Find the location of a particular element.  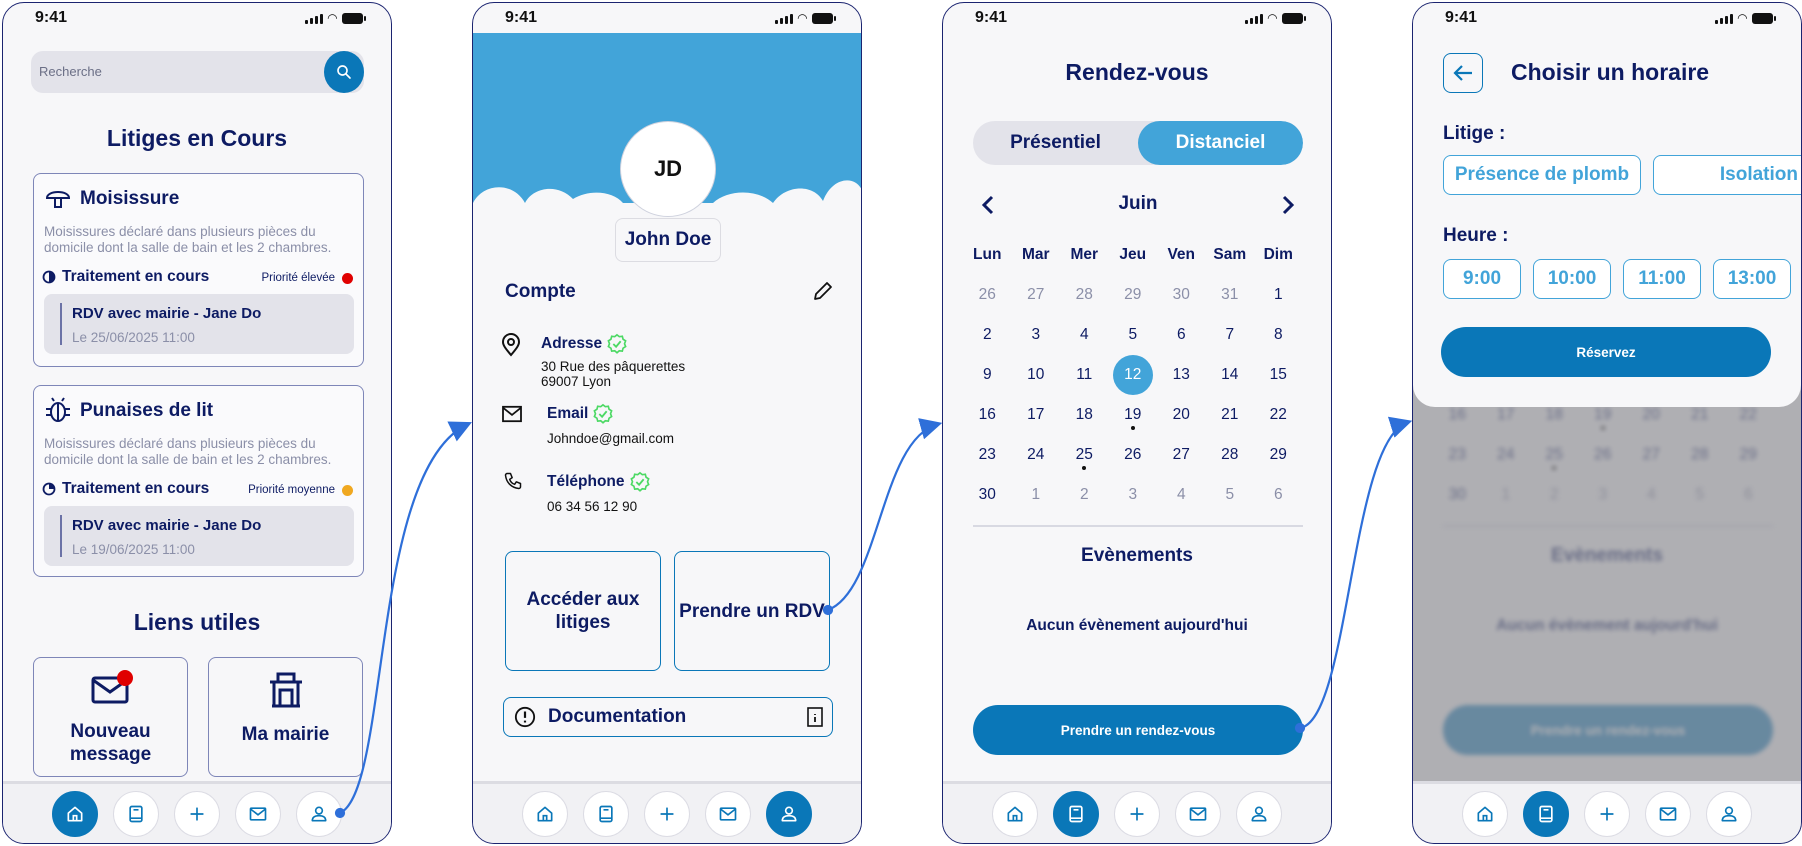

search-input: Recherche is located at coordinates (197, 72).